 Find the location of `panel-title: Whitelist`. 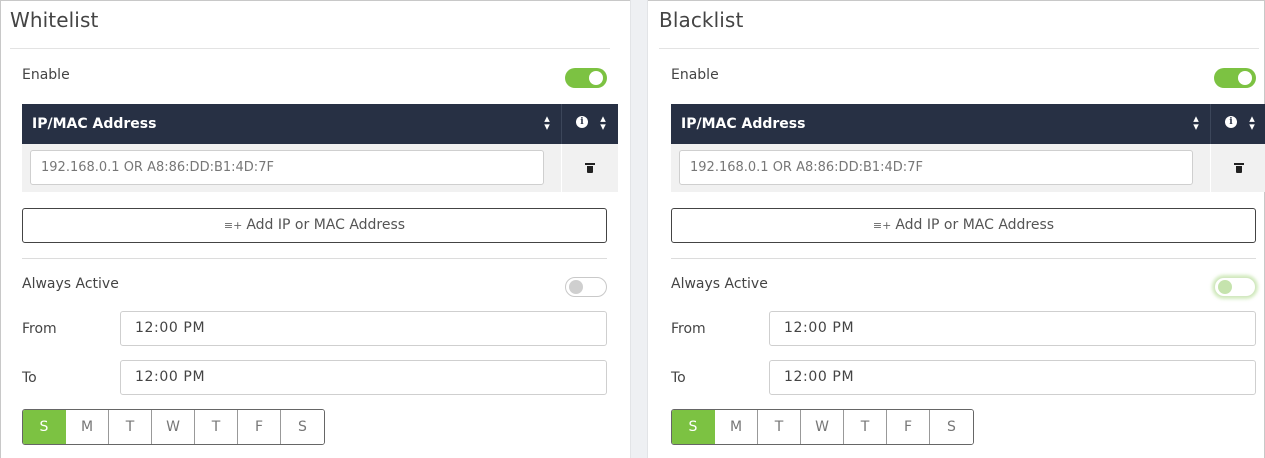

panel-title: Whitelist is located at coordinates (54, 20).